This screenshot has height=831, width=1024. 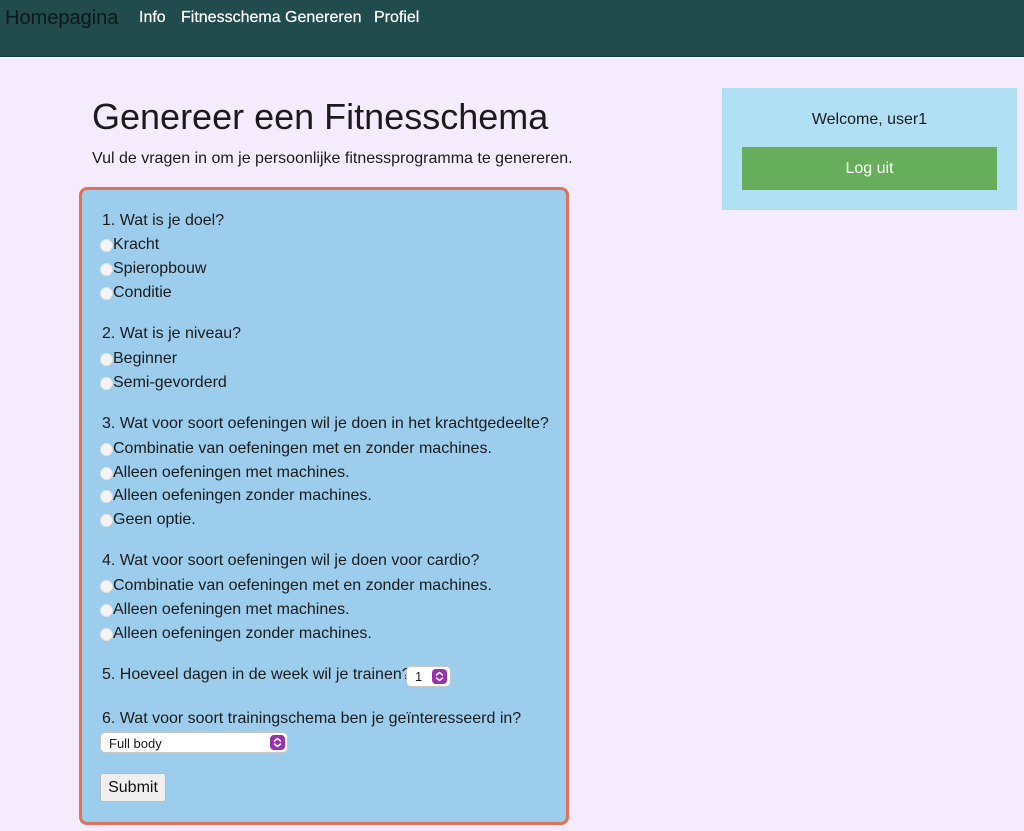 What do you see at coordinates (142, 292) in the screenshot?
I see `option-label: Conditie` at bounding box center [142, 292].